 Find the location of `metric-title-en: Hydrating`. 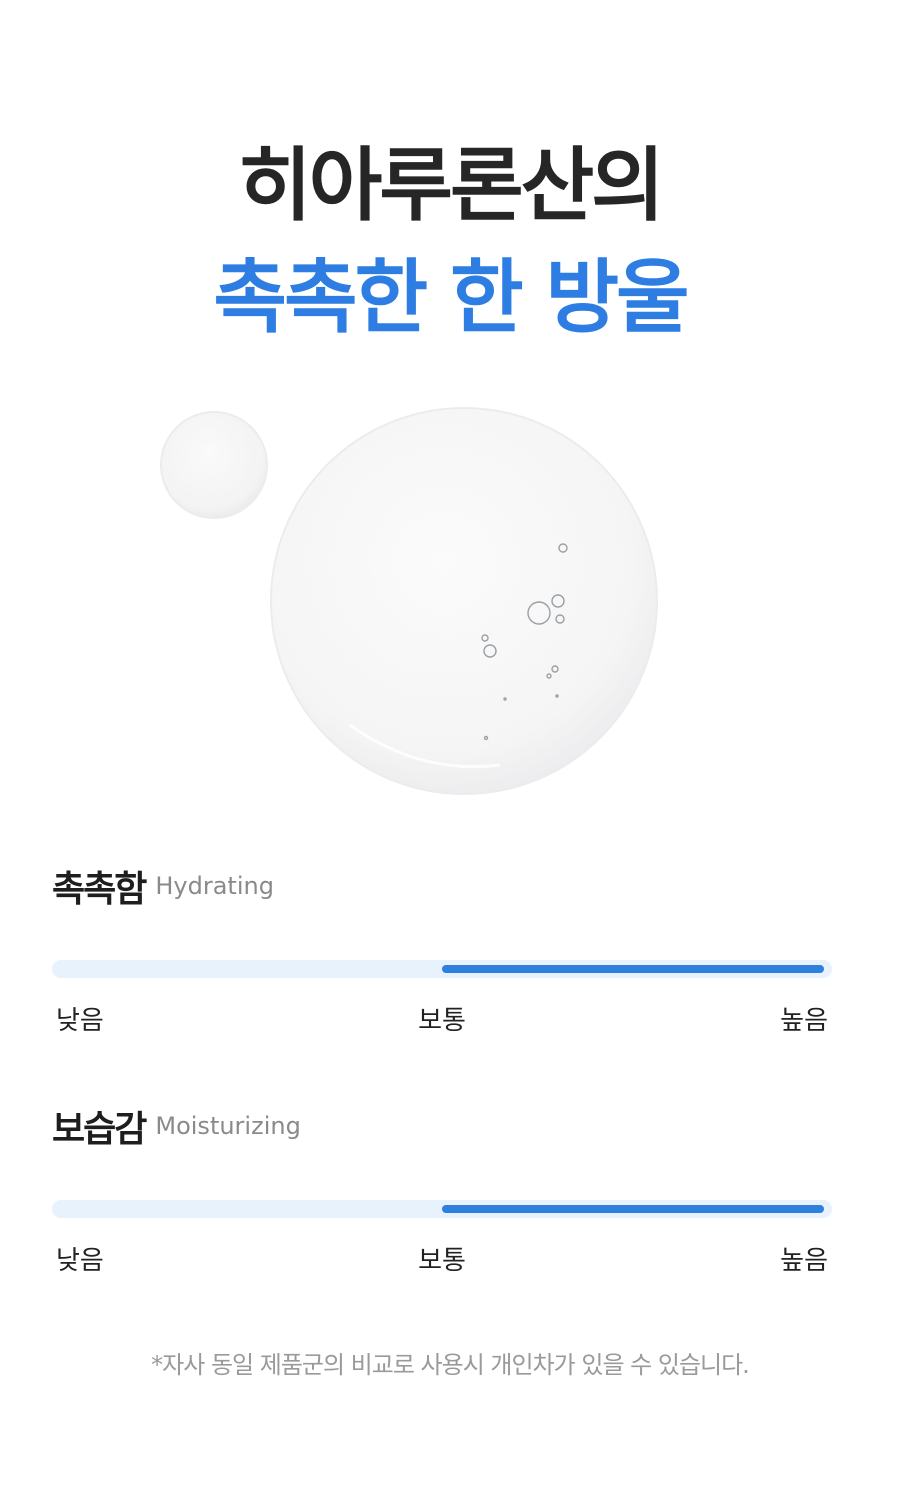

metric-title-en: Hydrating is located at coordinates (214, 886).